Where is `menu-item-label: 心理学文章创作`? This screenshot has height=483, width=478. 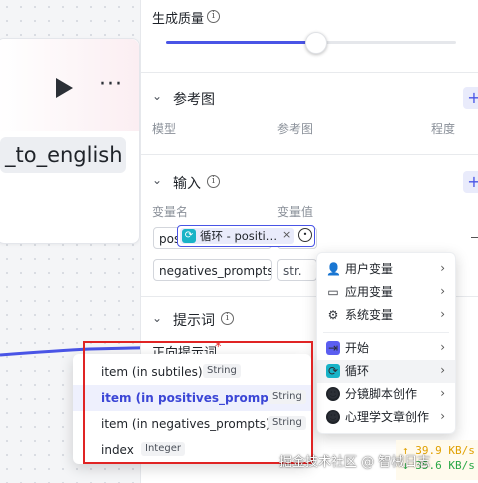 menu-item-label: 心理学文章创作 is located at coordinates (387, 417).